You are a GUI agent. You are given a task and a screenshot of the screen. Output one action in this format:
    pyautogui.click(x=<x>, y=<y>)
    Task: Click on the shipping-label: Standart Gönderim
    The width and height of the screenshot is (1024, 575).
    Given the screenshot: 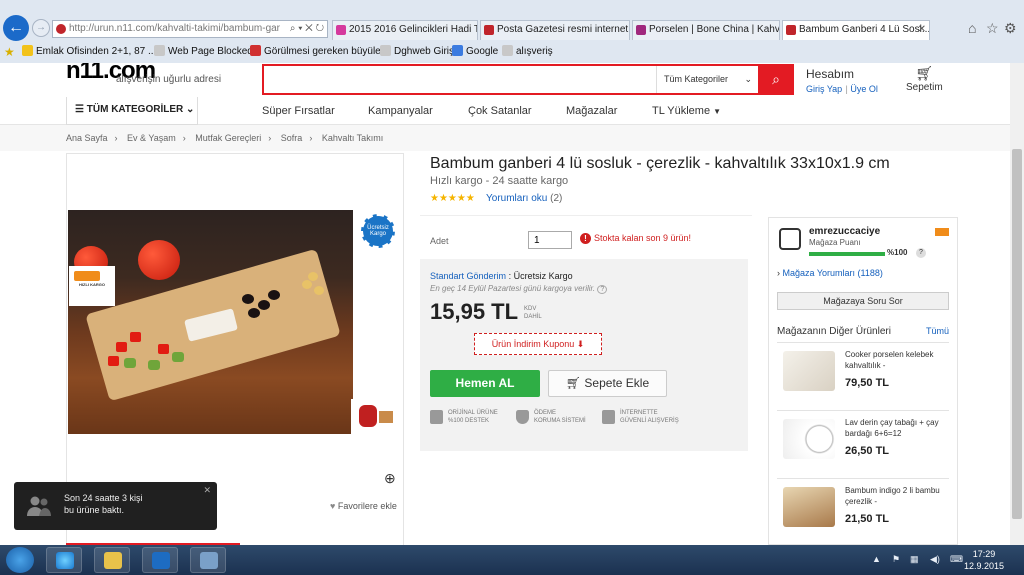 What is the action you would take?
    pyautogui.click(x=468, y=276)
    